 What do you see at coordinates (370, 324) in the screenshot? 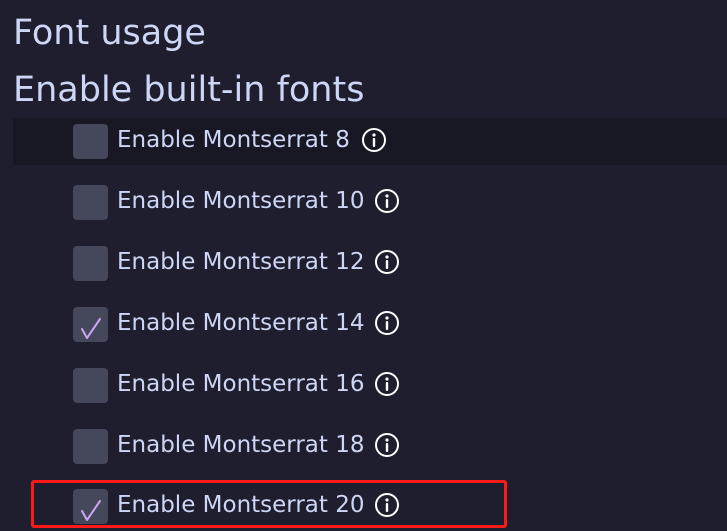
I see `option-row-montserrat-14: Enable Montserrat 14` at bounding box center [370, 324].